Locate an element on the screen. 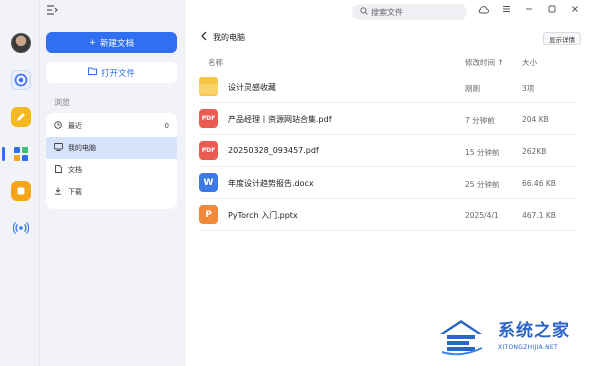  cloud-icon is located at coordinates (483, 11).